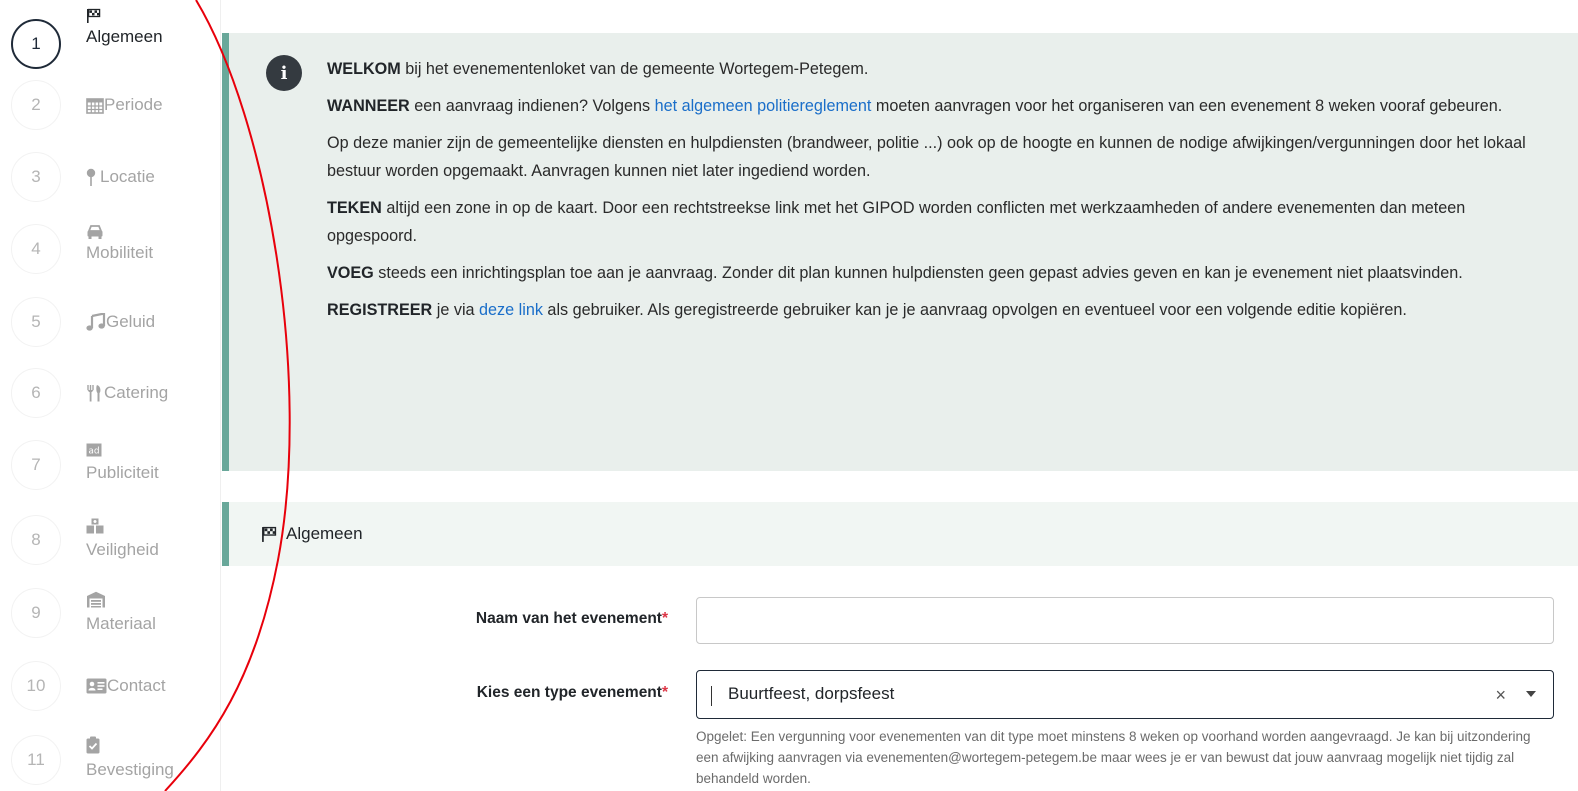 The width and height of the screenshot is (1578, 791). Describe the element at coordinates (36, 686) in the screenshot. I see `step-number: 10` at that location.